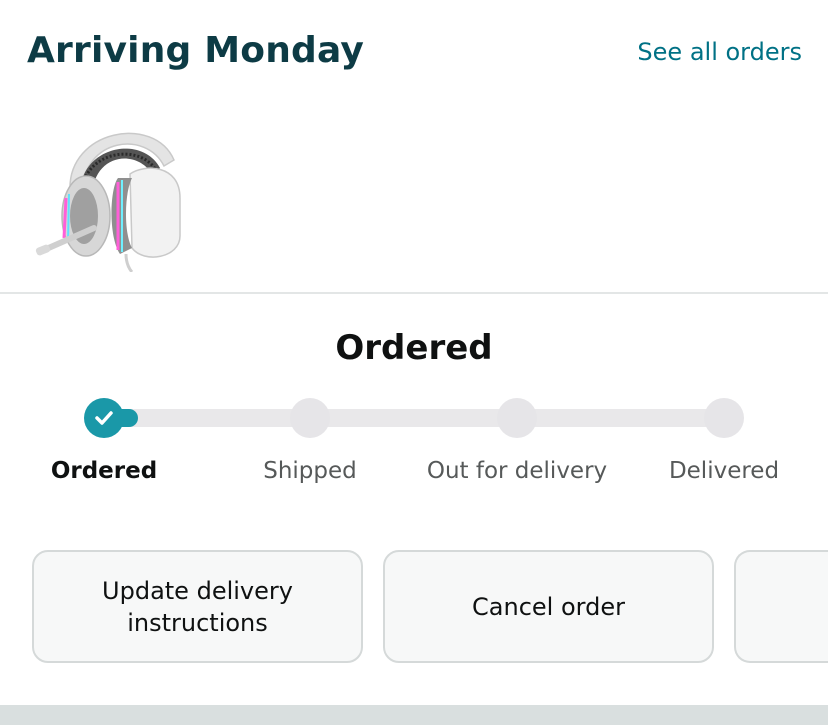  I want to click on more-actions-button-partial, so click(781, 606).